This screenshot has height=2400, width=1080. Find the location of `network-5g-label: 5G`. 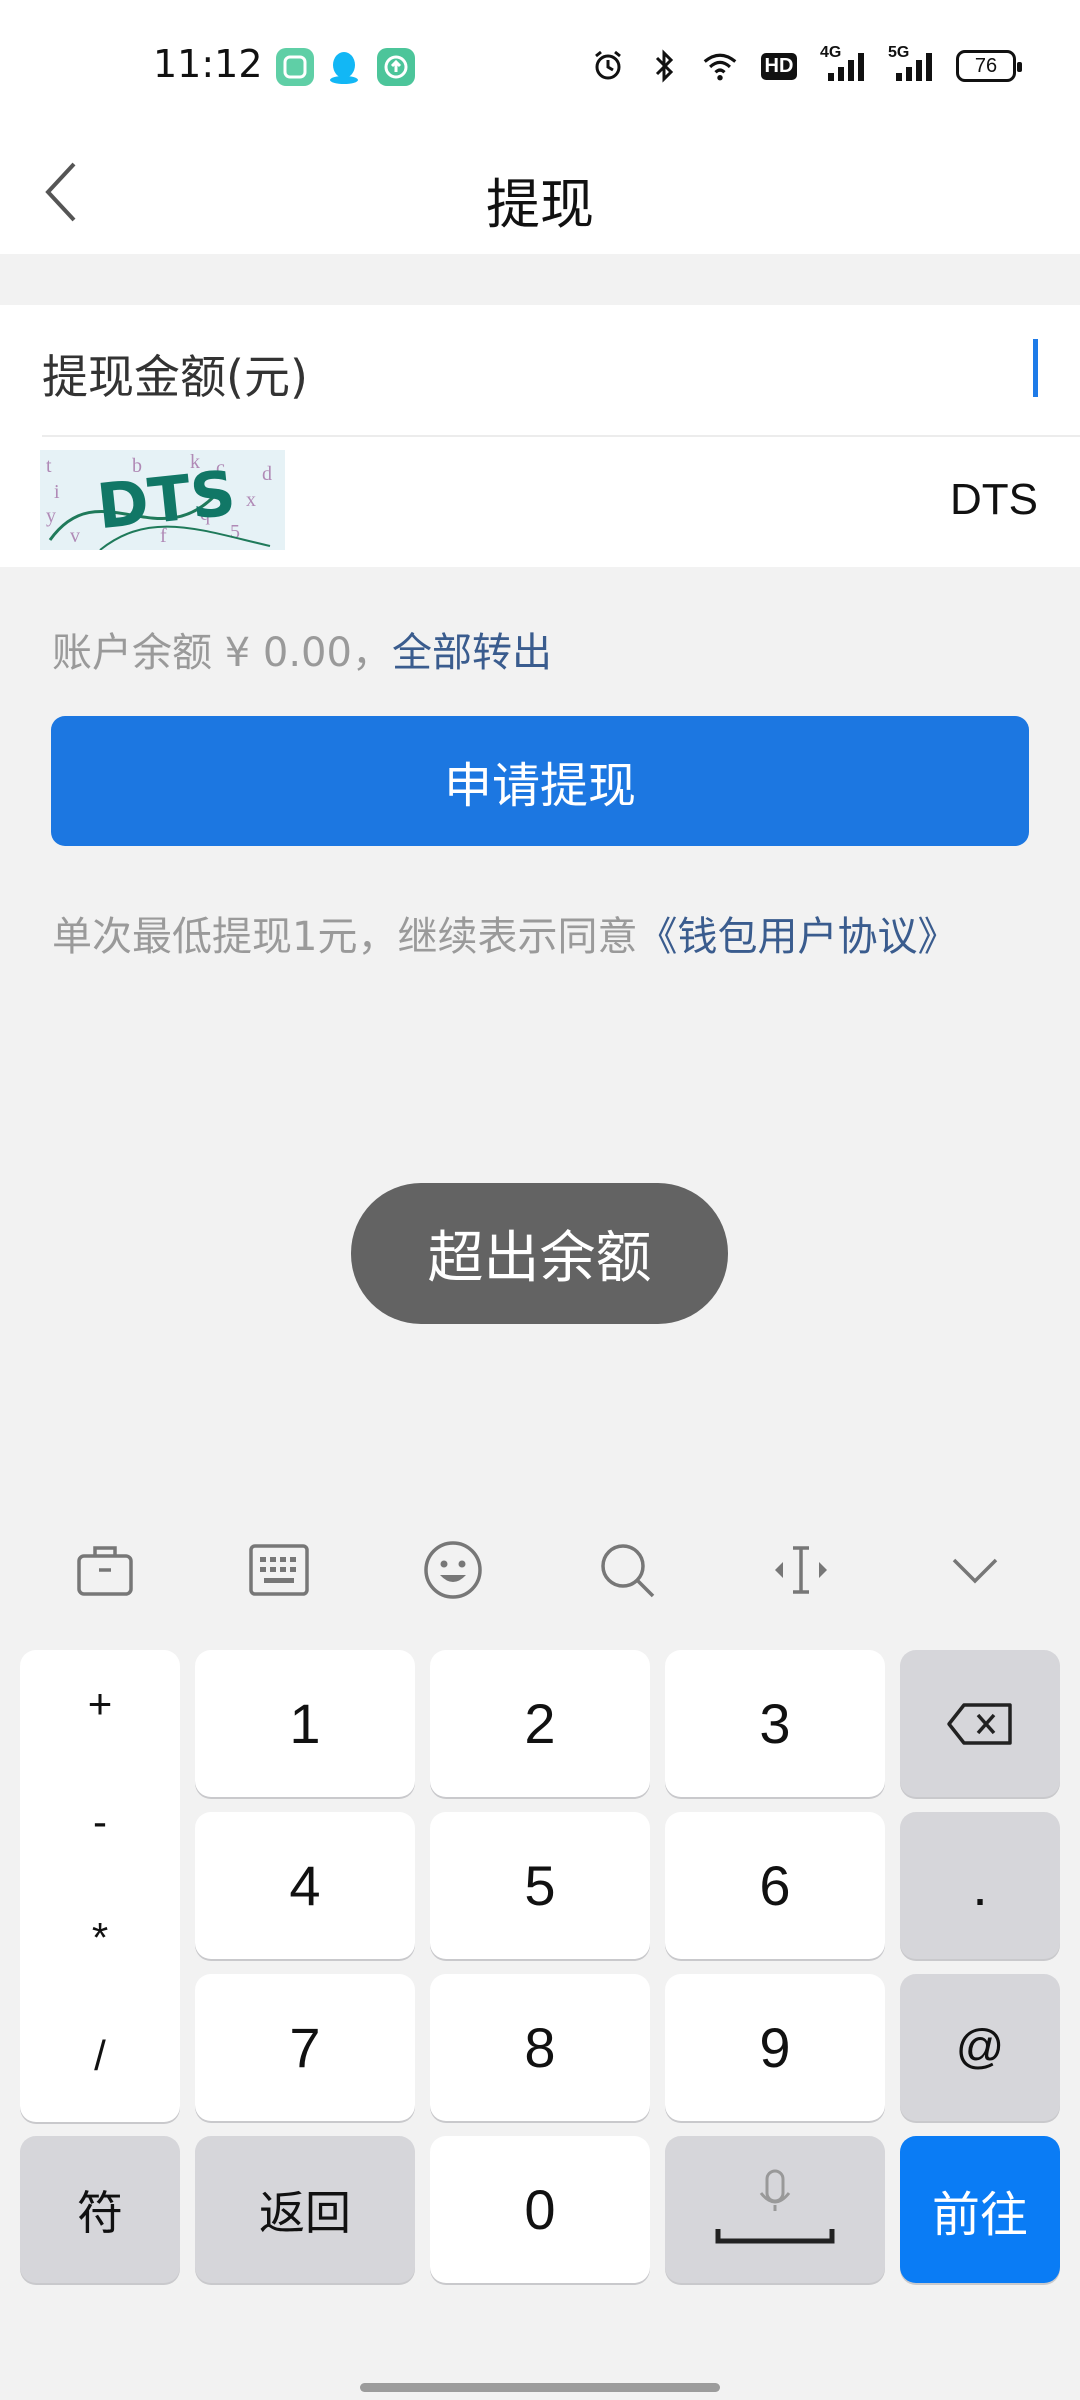

network-5g-label: 5G is located at coordinates (899, 52).